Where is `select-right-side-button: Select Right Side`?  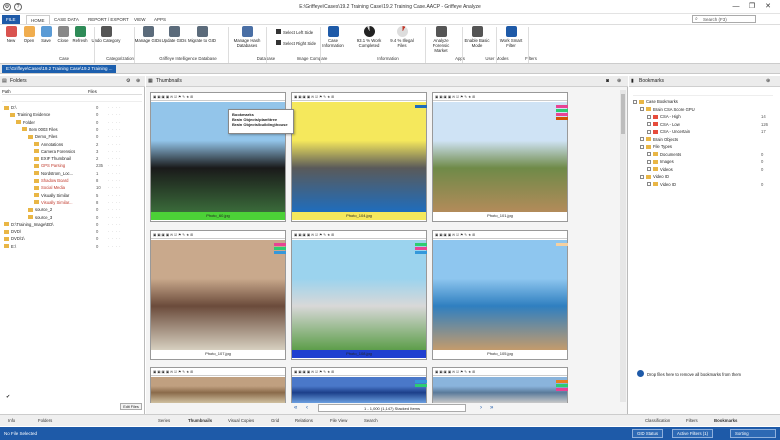 select-right-side-button: Select Right Side is located at coordinates (299, 43).